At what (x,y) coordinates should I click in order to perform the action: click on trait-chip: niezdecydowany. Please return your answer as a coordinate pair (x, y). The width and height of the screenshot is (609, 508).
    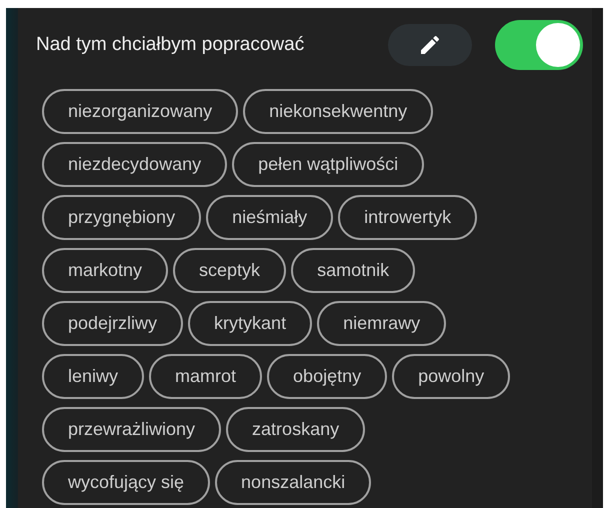
    Looking at the image, I should click on (135, 164).